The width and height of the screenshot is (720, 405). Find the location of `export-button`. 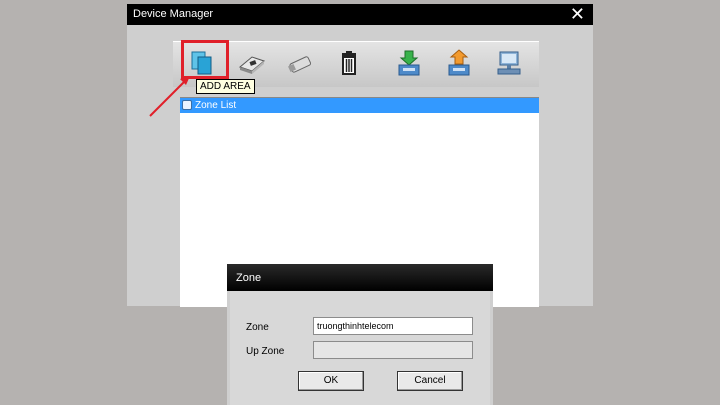

export-button is located at coordinates (459, 63).